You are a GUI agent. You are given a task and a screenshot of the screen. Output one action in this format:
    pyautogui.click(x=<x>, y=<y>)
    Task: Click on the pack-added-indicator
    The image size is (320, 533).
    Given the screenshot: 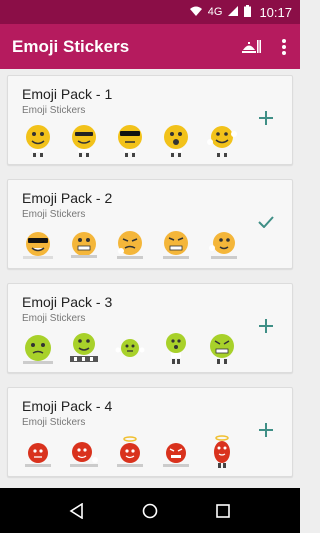 What is the action you would take?
    pyautogui.click(x=266, y=222)
    